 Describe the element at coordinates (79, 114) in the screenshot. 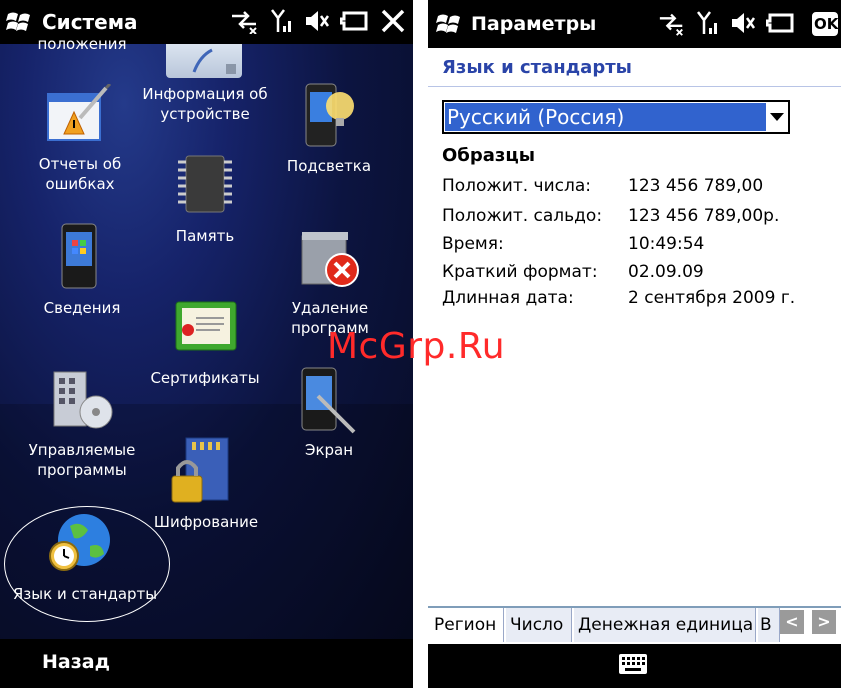

I see `error-report-icon` at that location.